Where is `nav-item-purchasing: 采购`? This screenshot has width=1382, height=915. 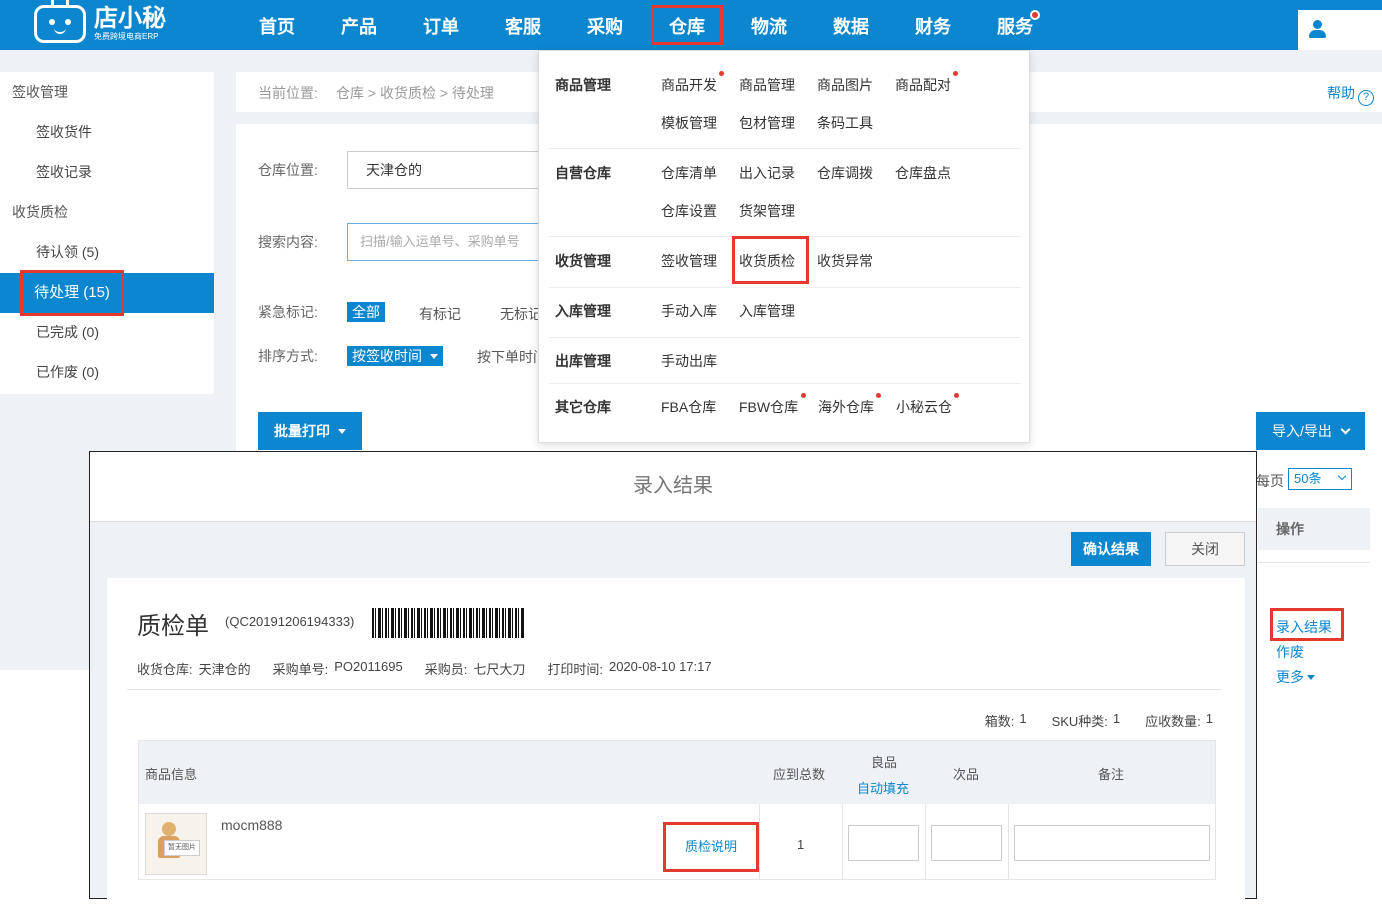 nav-item-purchasing: 采购 is located at coordinates (605, 25).